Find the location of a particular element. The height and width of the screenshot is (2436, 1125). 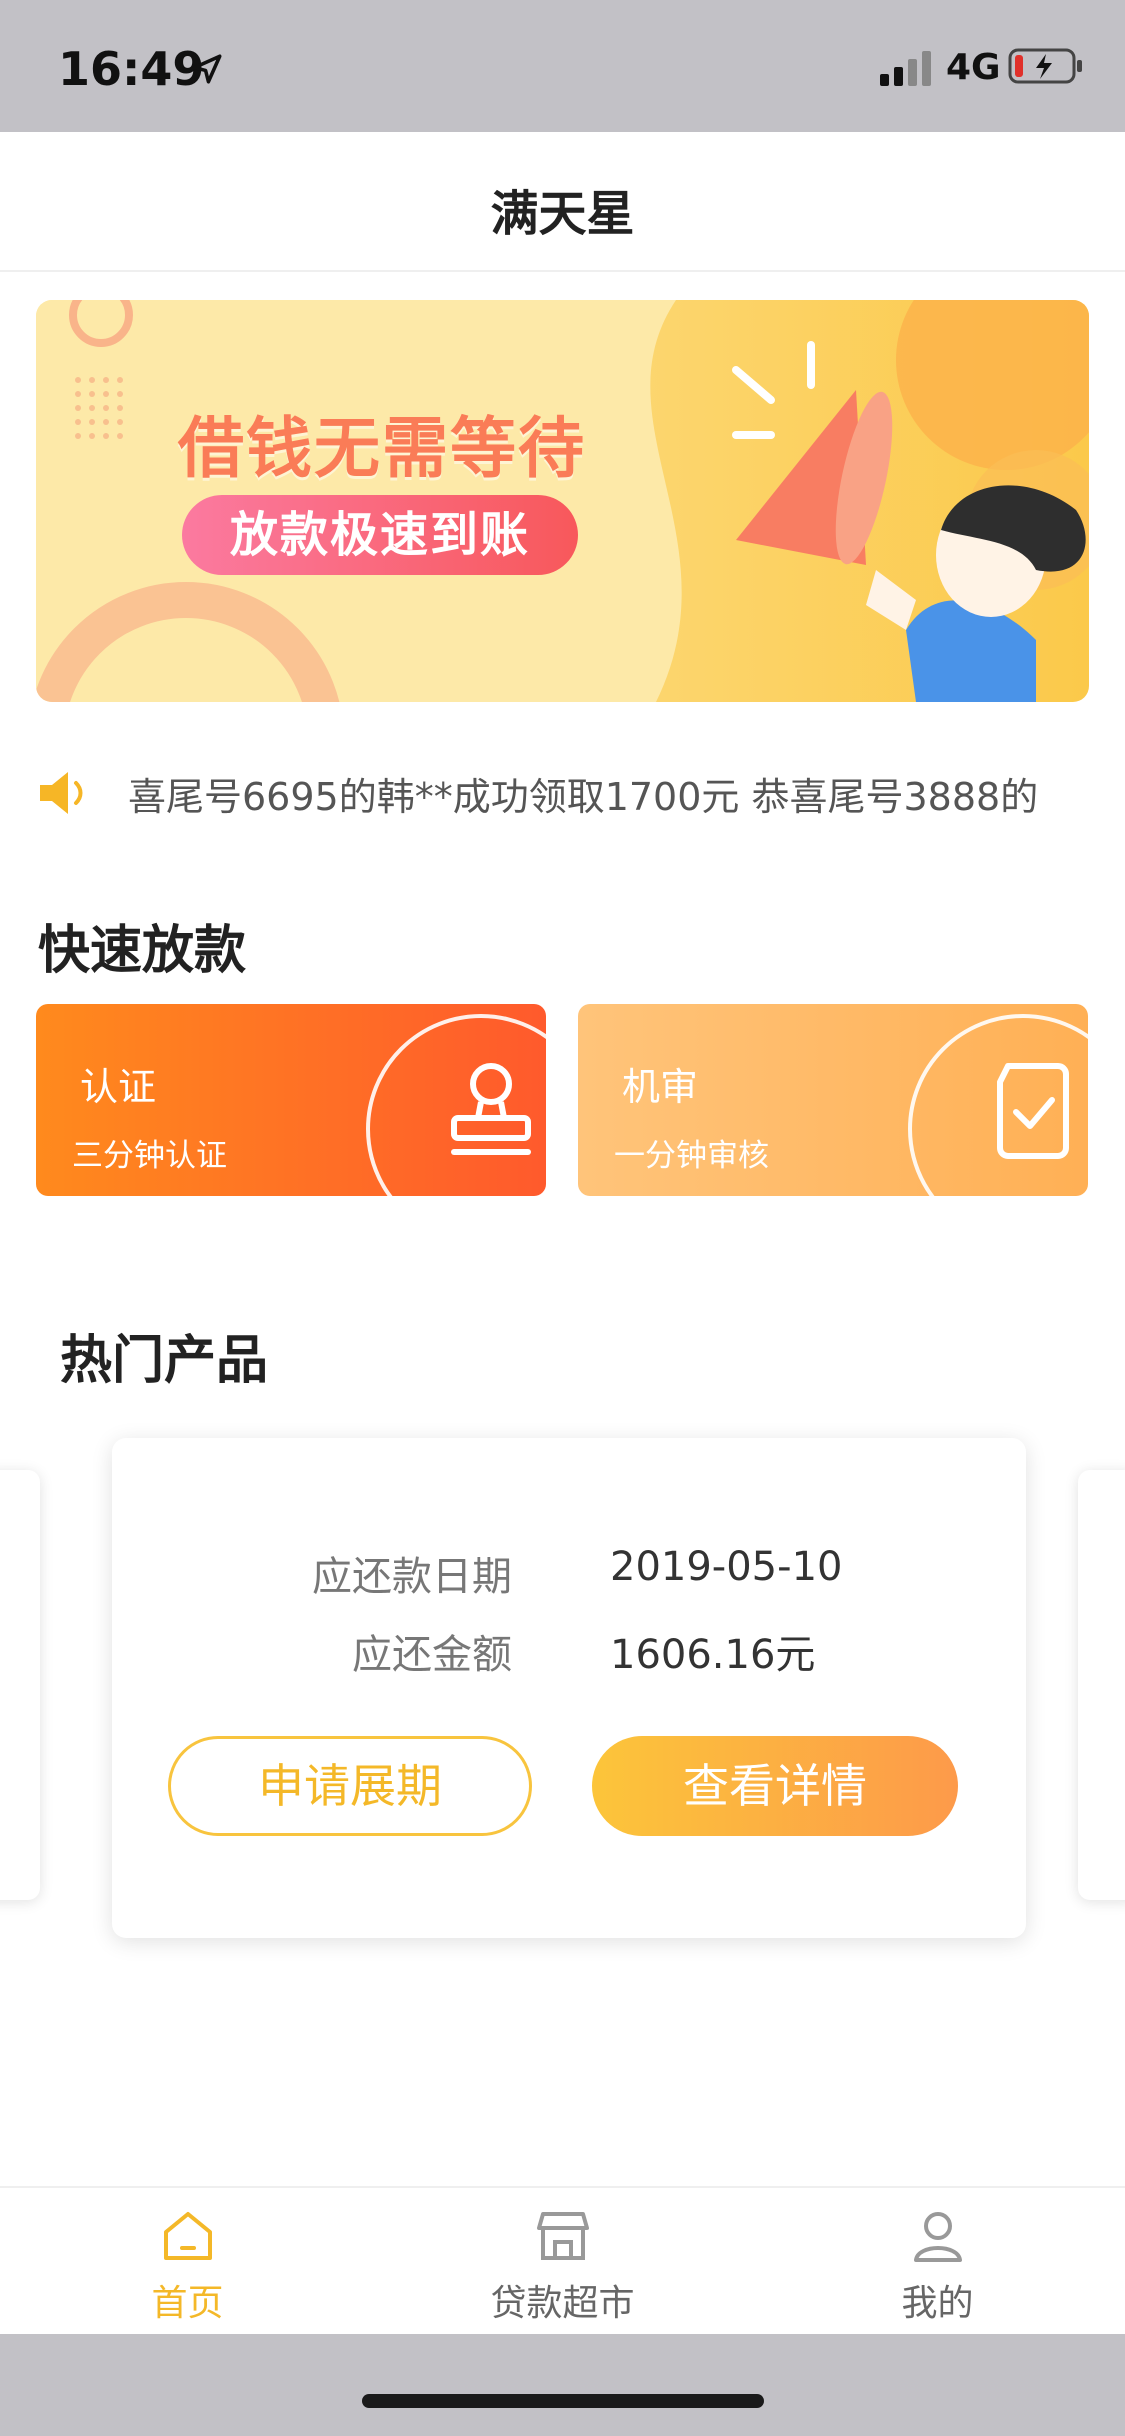

stamp-icon is located at coordinates (491, 1109).